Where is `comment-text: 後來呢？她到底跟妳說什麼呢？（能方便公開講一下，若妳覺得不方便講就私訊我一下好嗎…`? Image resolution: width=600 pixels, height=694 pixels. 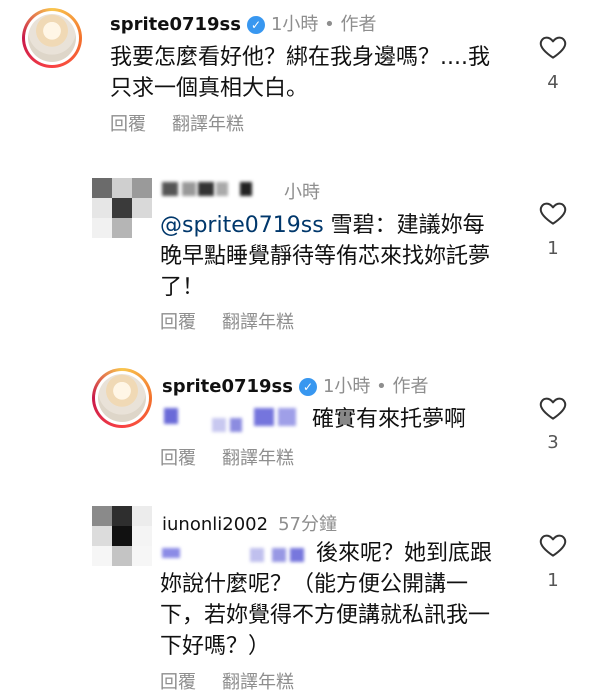
comment-text: 後來呢？她到底跟妳說什麼呢？（能方便公開講一下，若妳覺得不方便講就私訊我一下好嗎… is located at coordinates (326, 600).